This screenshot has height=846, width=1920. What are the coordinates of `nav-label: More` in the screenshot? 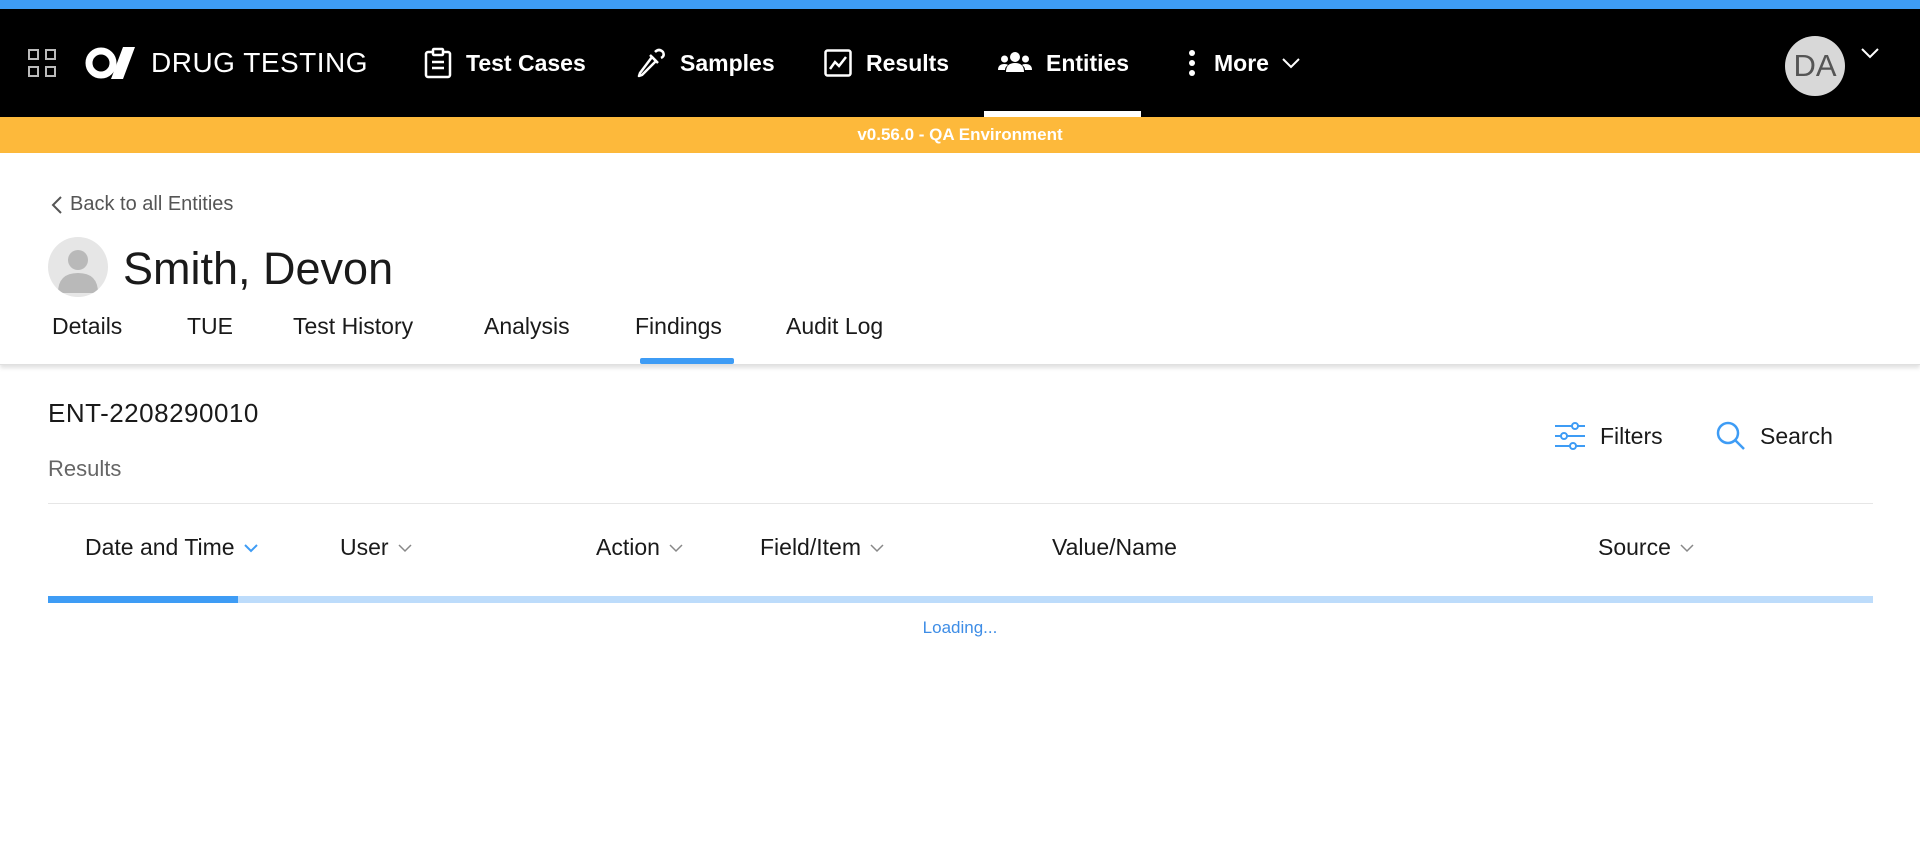 It's located at (1241, 62).